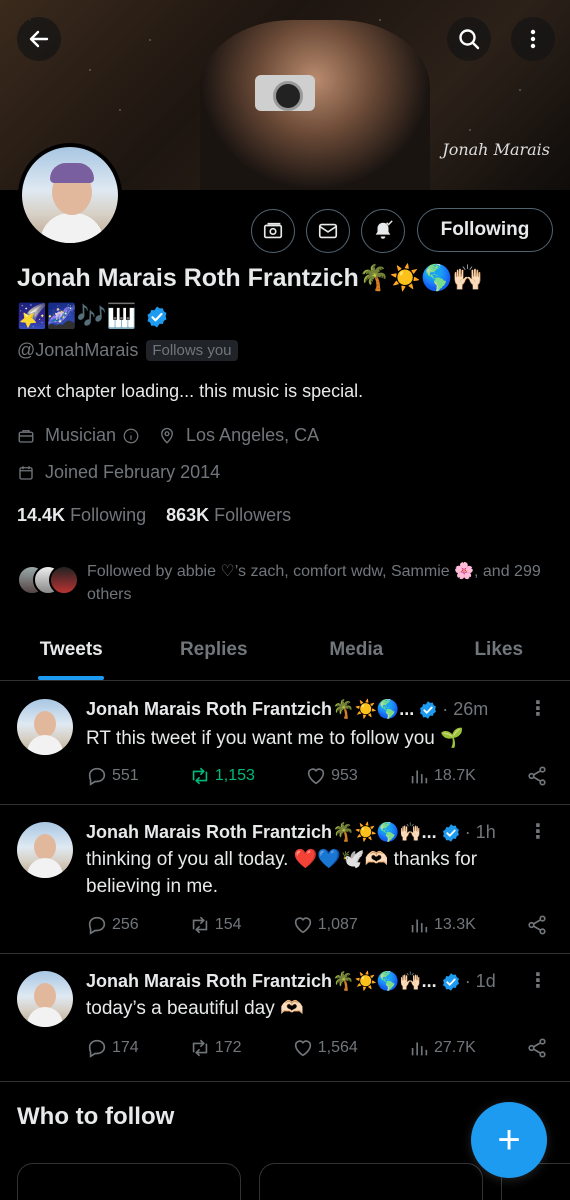 This screenshot has width=570, height=1200. I want to click on banner-camera, so click(285, 93).